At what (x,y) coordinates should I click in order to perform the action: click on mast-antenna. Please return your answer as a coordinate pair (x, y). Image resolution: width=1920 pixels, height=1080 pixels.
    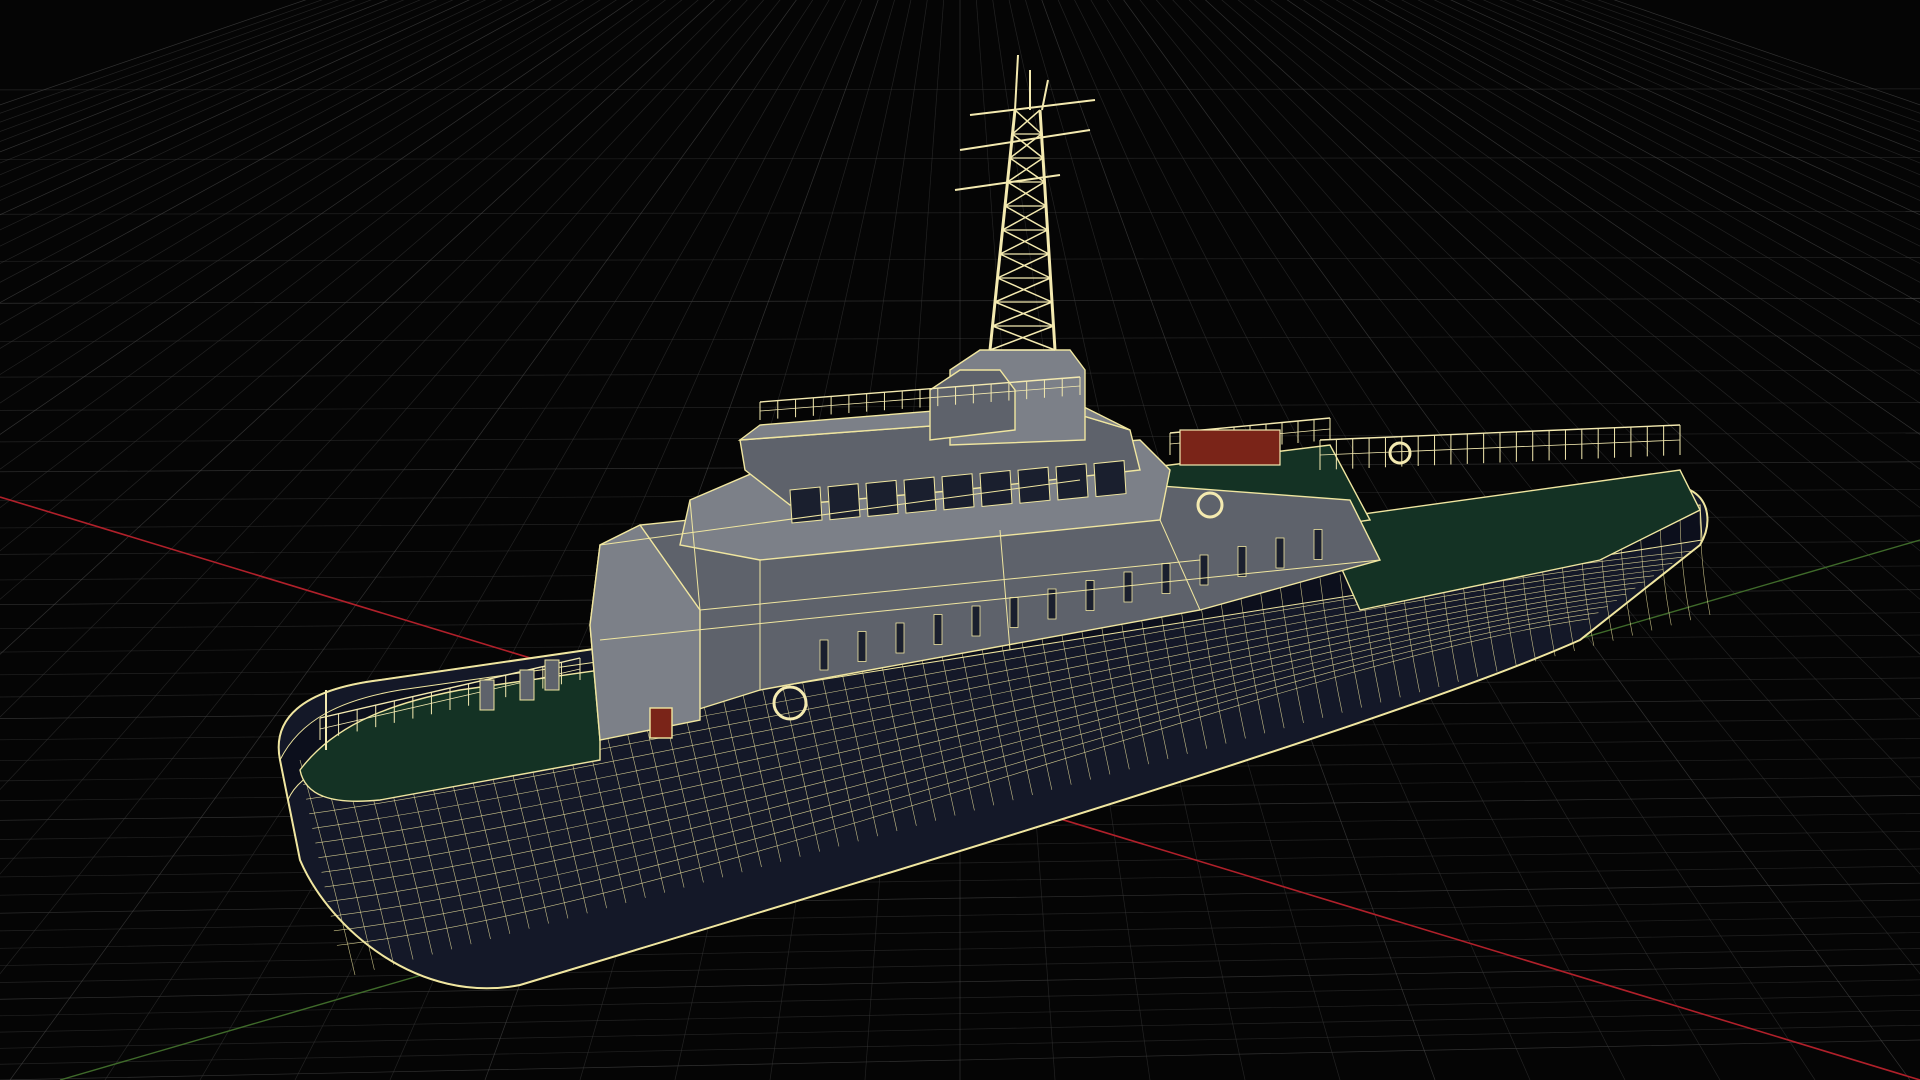
    Looking at the image, I should click on (1016, 82).